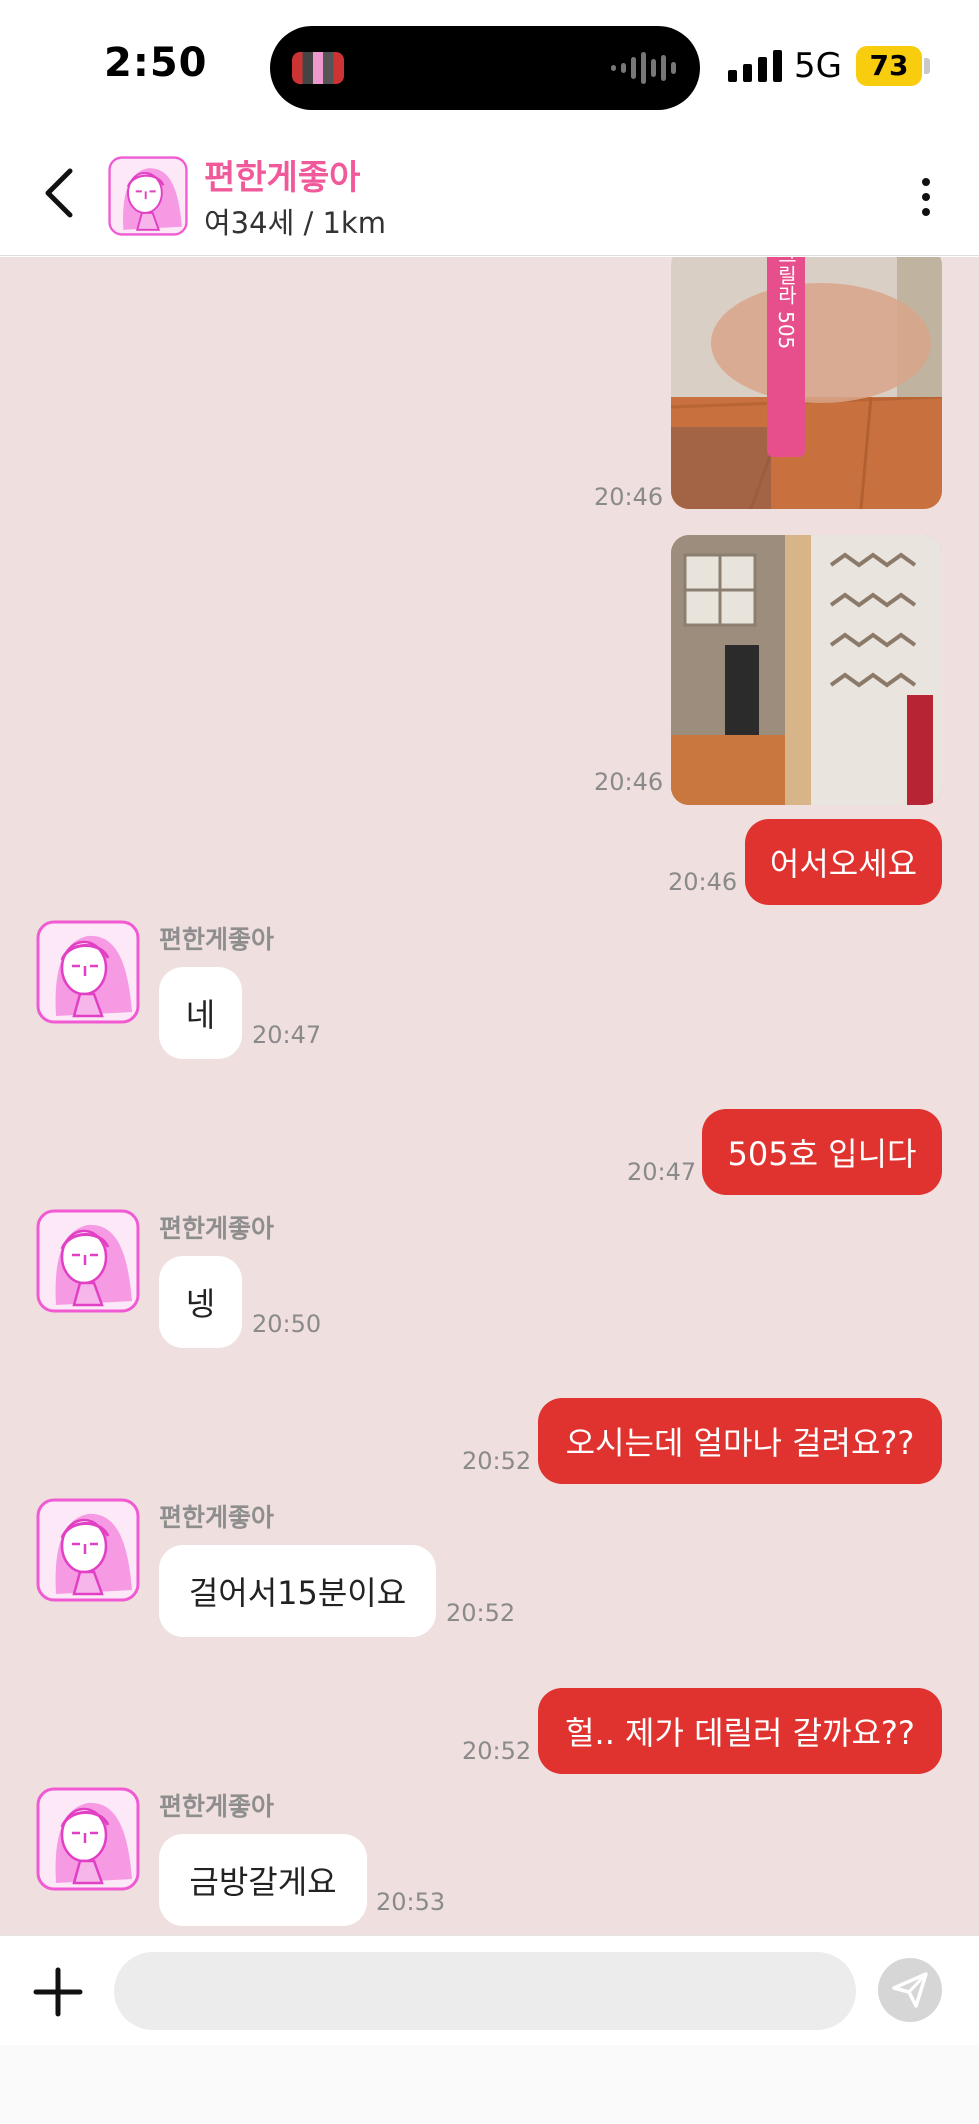 The image size is (979, 2124). Describe the element at coordinates (282, 178) in the screenshot. I see `header-username: 편한게좋아` at that location.